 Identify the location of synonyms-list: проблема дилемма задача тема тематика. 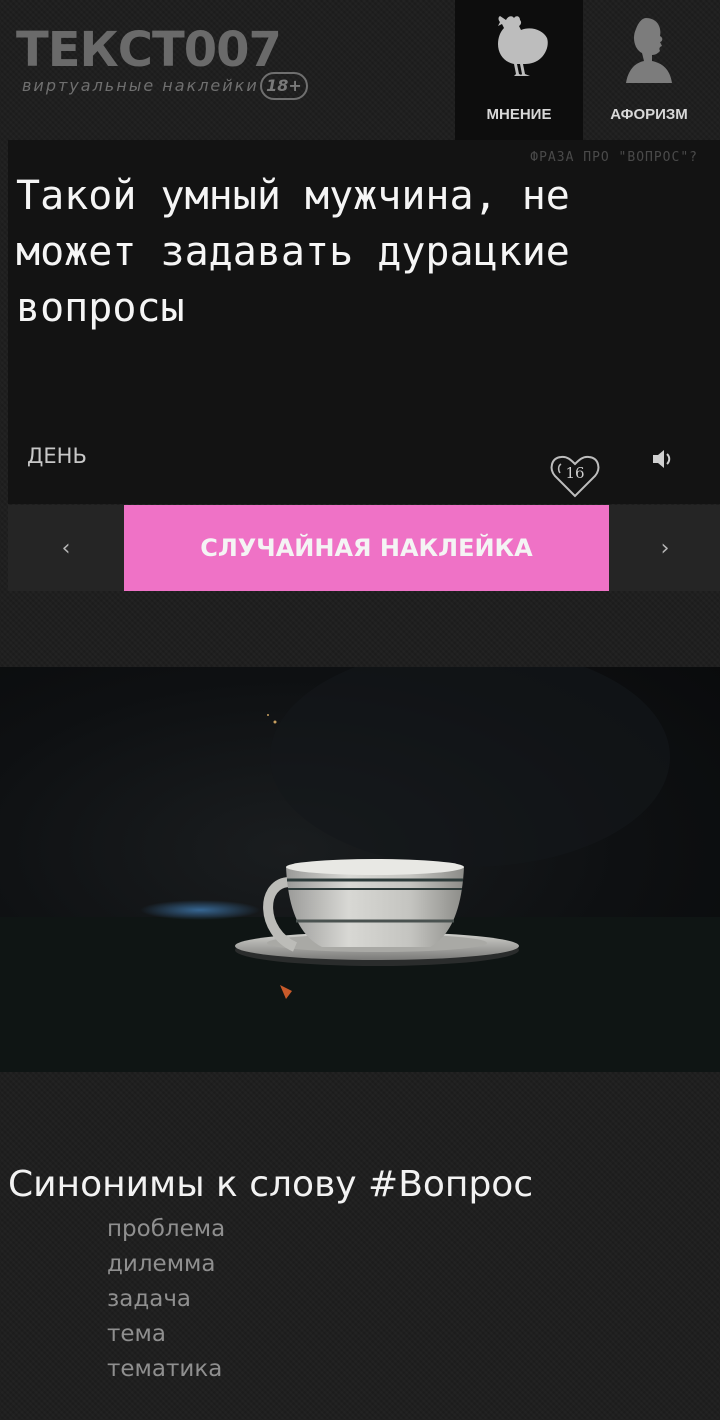
(166, 1303).